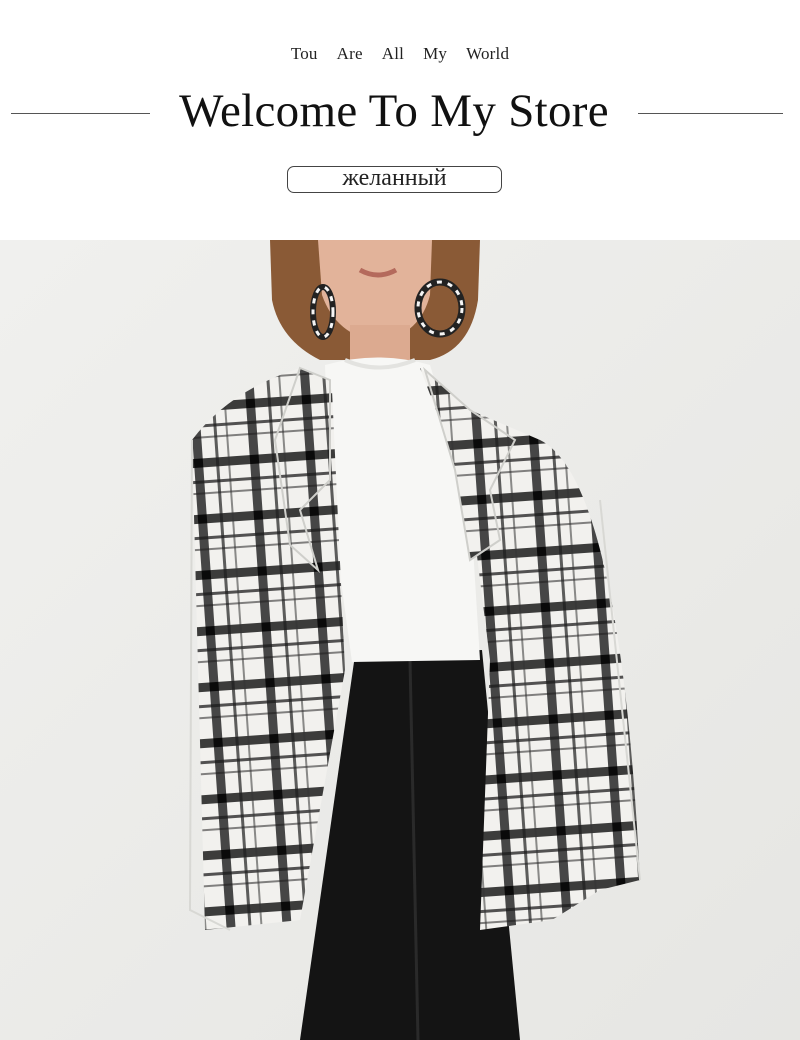  What do you see at coordinates (349, 53) in the screenshot?
I see `tagline-word: Are` at bounding box center [349, 53].